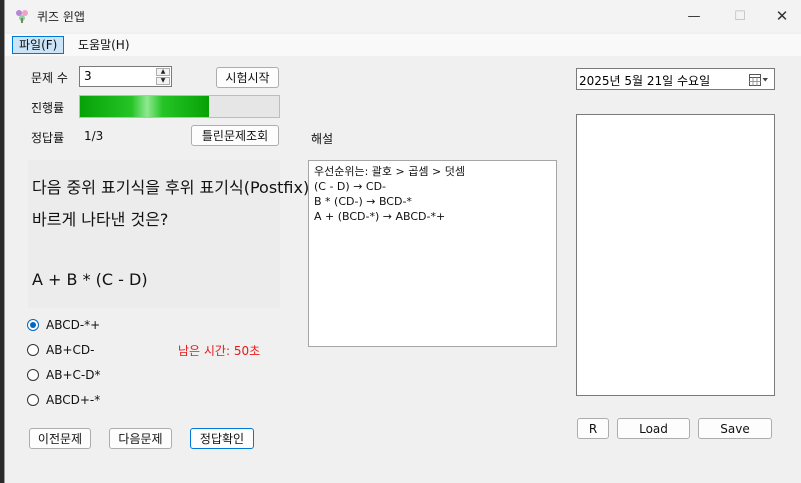  I want to click on load-button: Load, so click(653, 428).